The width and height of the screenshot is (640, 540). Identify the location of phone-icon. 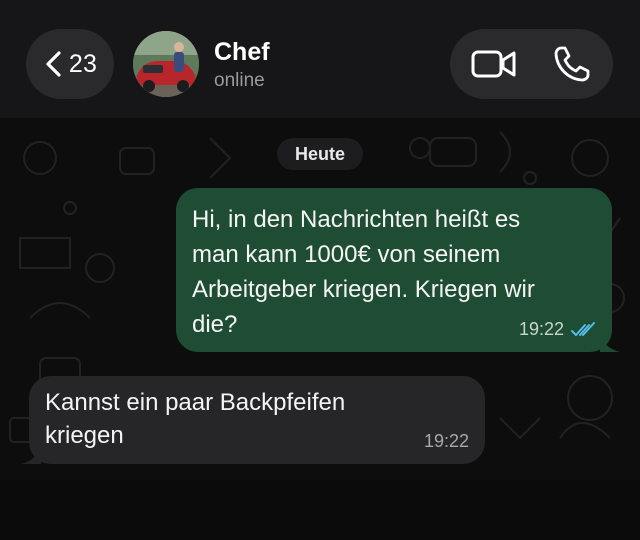
(572, 64).